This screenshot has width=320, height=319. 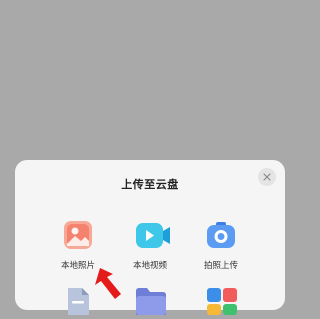 What do you see at coordinates (152, 235) in the screenshot?
I see `video-icon` at bounding box center [152, 235].